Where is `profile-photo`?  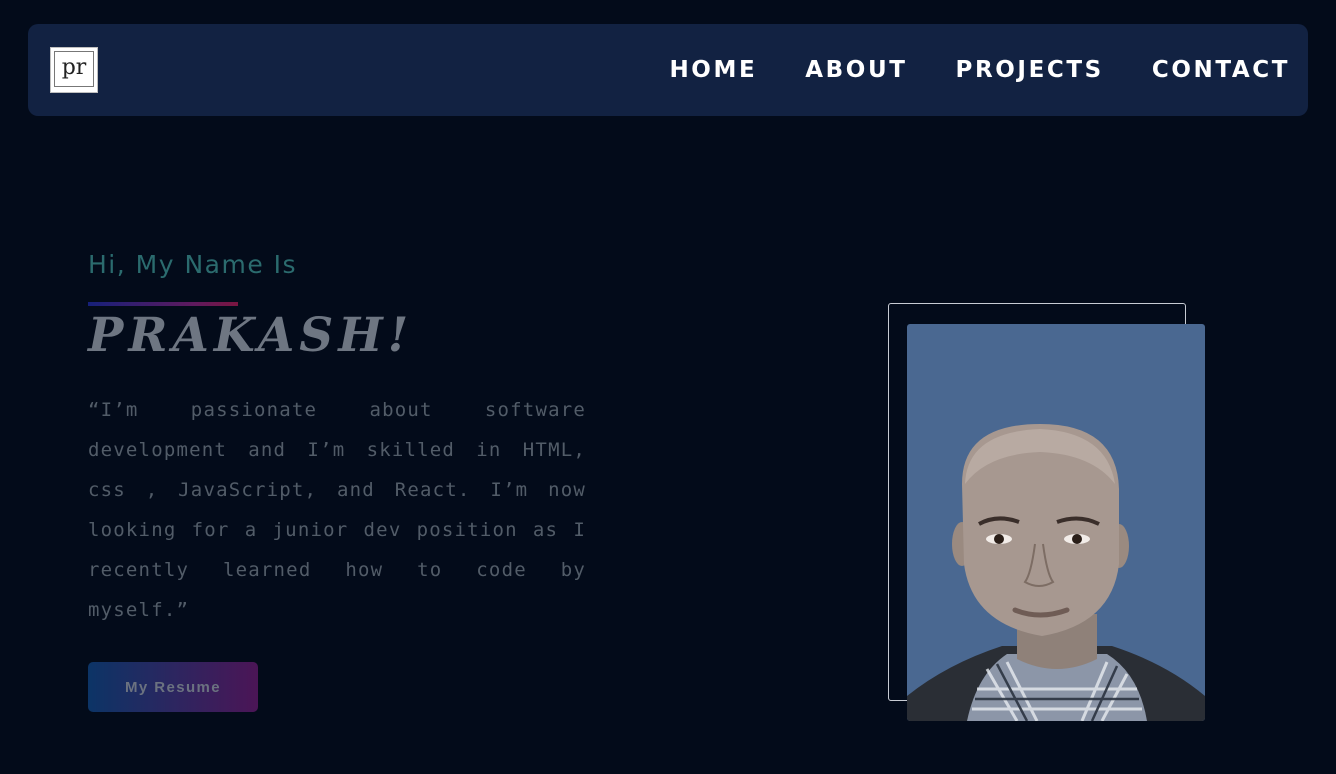
profile-photo is located at coordinates (1056, 522).